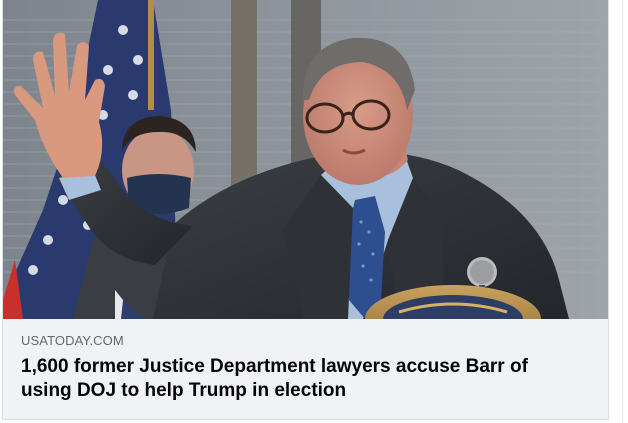 This screenshot has width=628, height=423. What do you see at coordinates (618, 211) in the screenshot?
I see `right-gutter` at bounding box center [618, 211].